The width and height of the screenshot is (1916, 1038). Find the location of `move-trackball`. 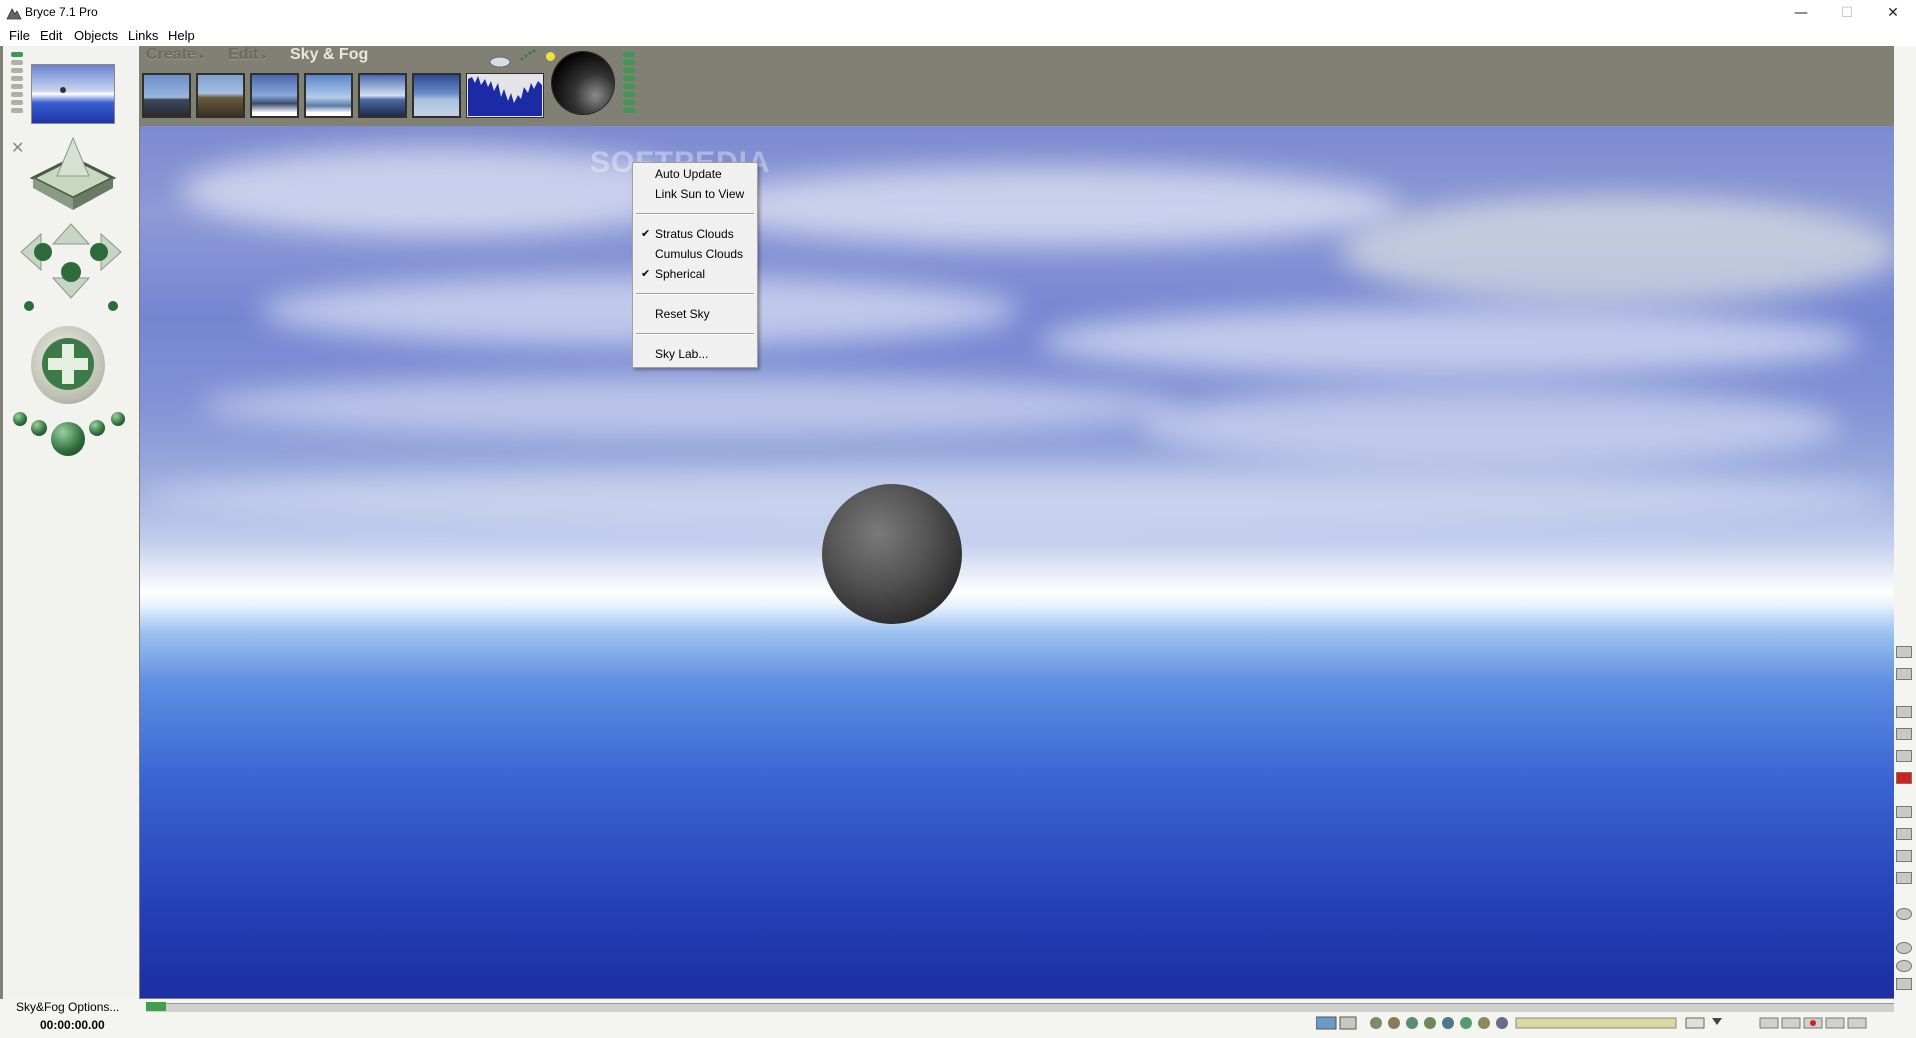

move-trackball is located at coordinates (68, 365).